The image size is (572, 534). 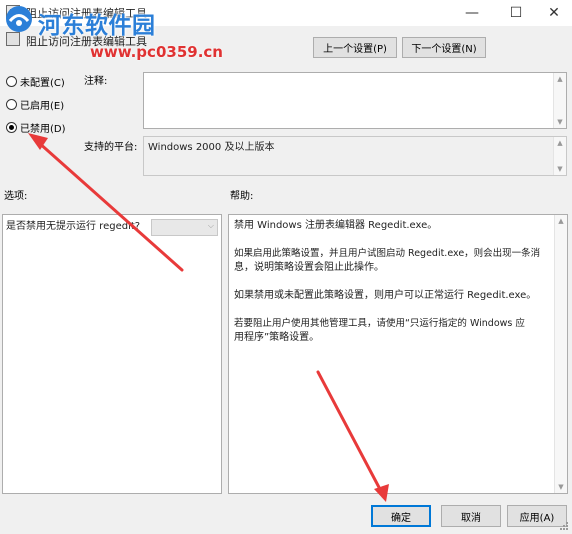 I want to click on ok-button: 确定, so click(x=401, y=516).